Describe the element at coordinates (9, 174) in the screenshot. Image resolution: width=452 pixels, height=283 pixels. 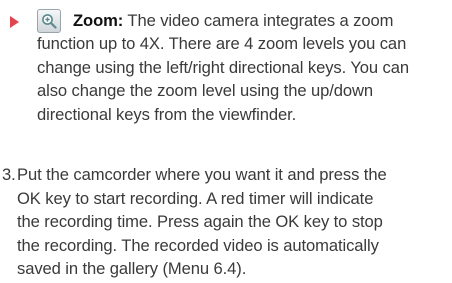
I see `step-number: 3.` at that location.